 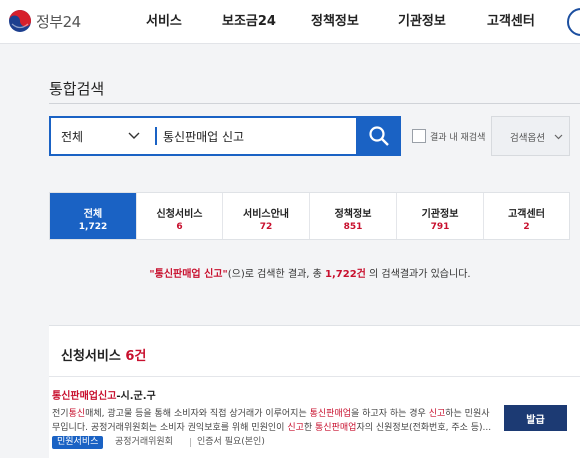 I want to click on search-icon, so click(x=379, y=136).